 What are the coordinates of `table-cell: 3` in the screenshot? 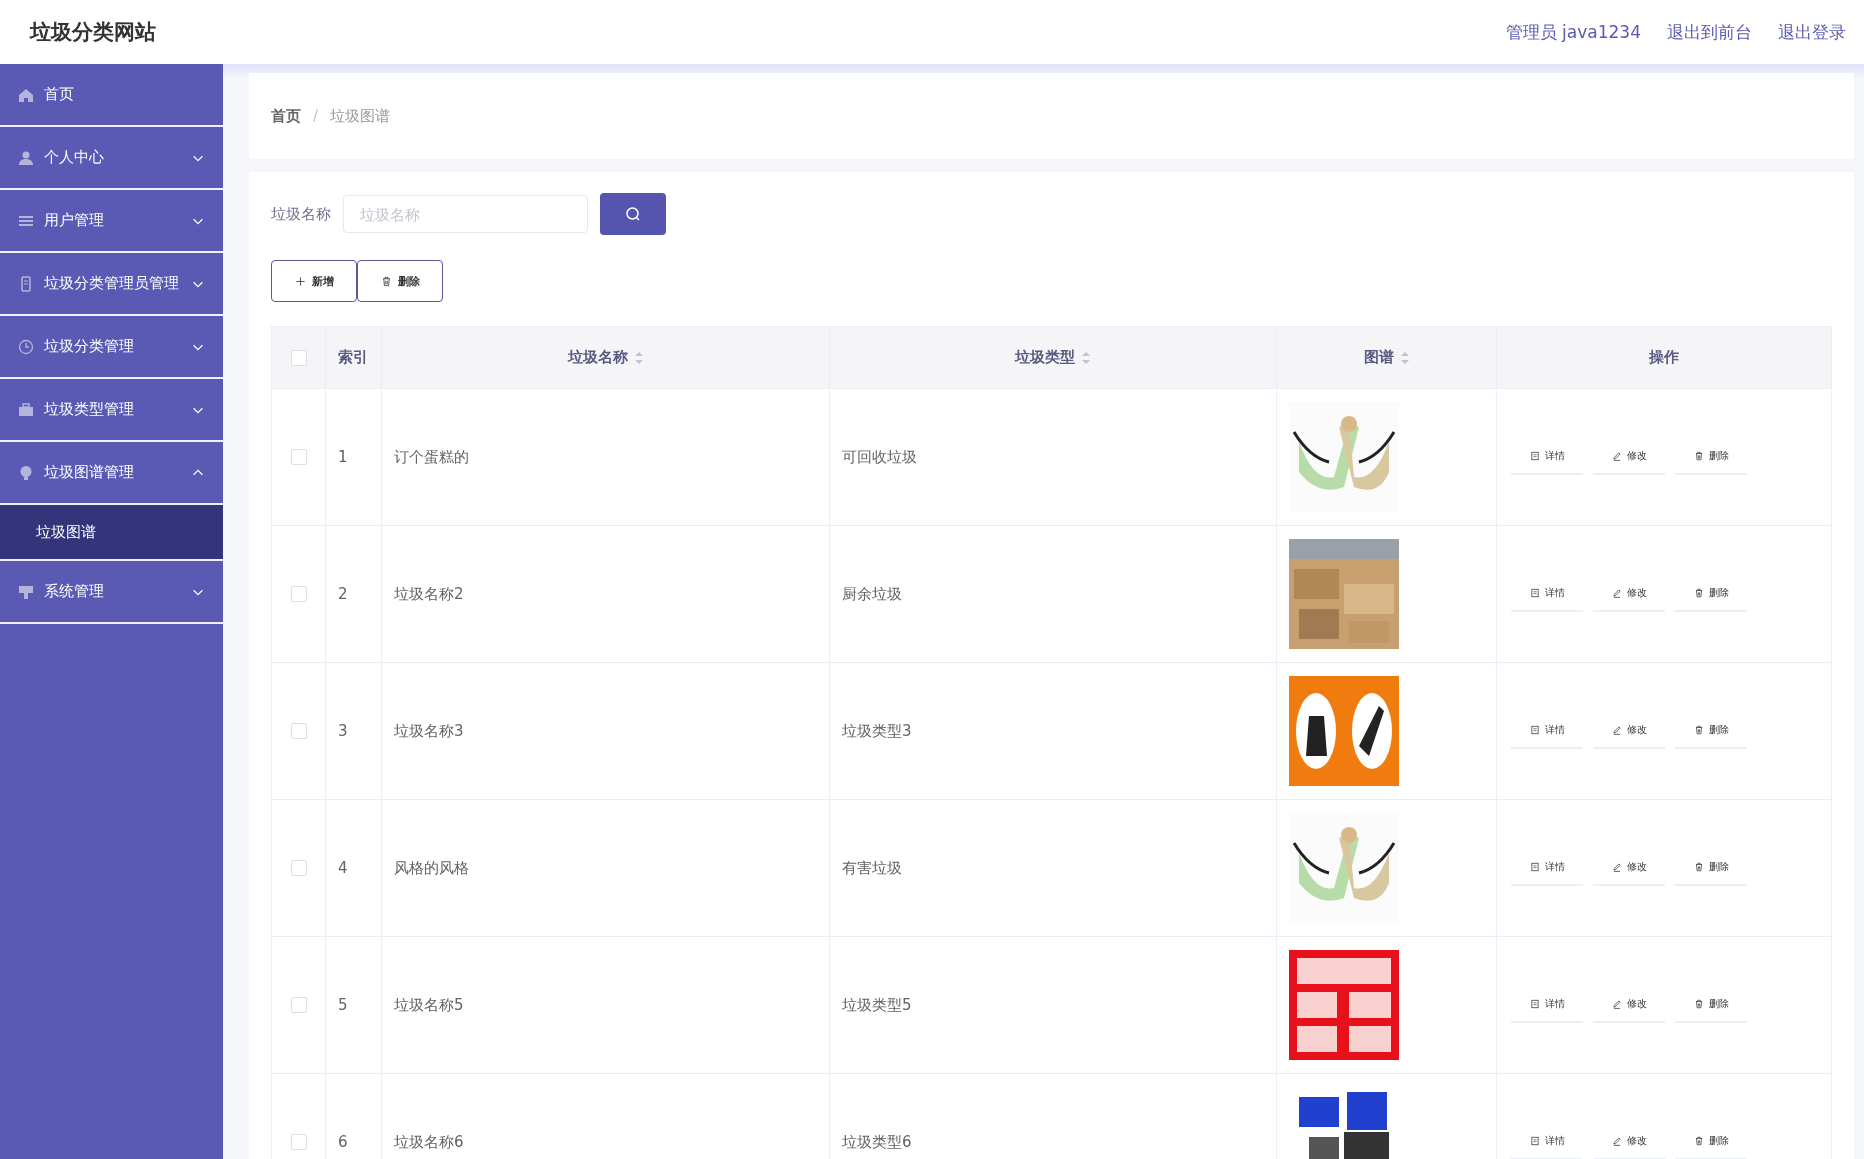 It's located at (343, 731).